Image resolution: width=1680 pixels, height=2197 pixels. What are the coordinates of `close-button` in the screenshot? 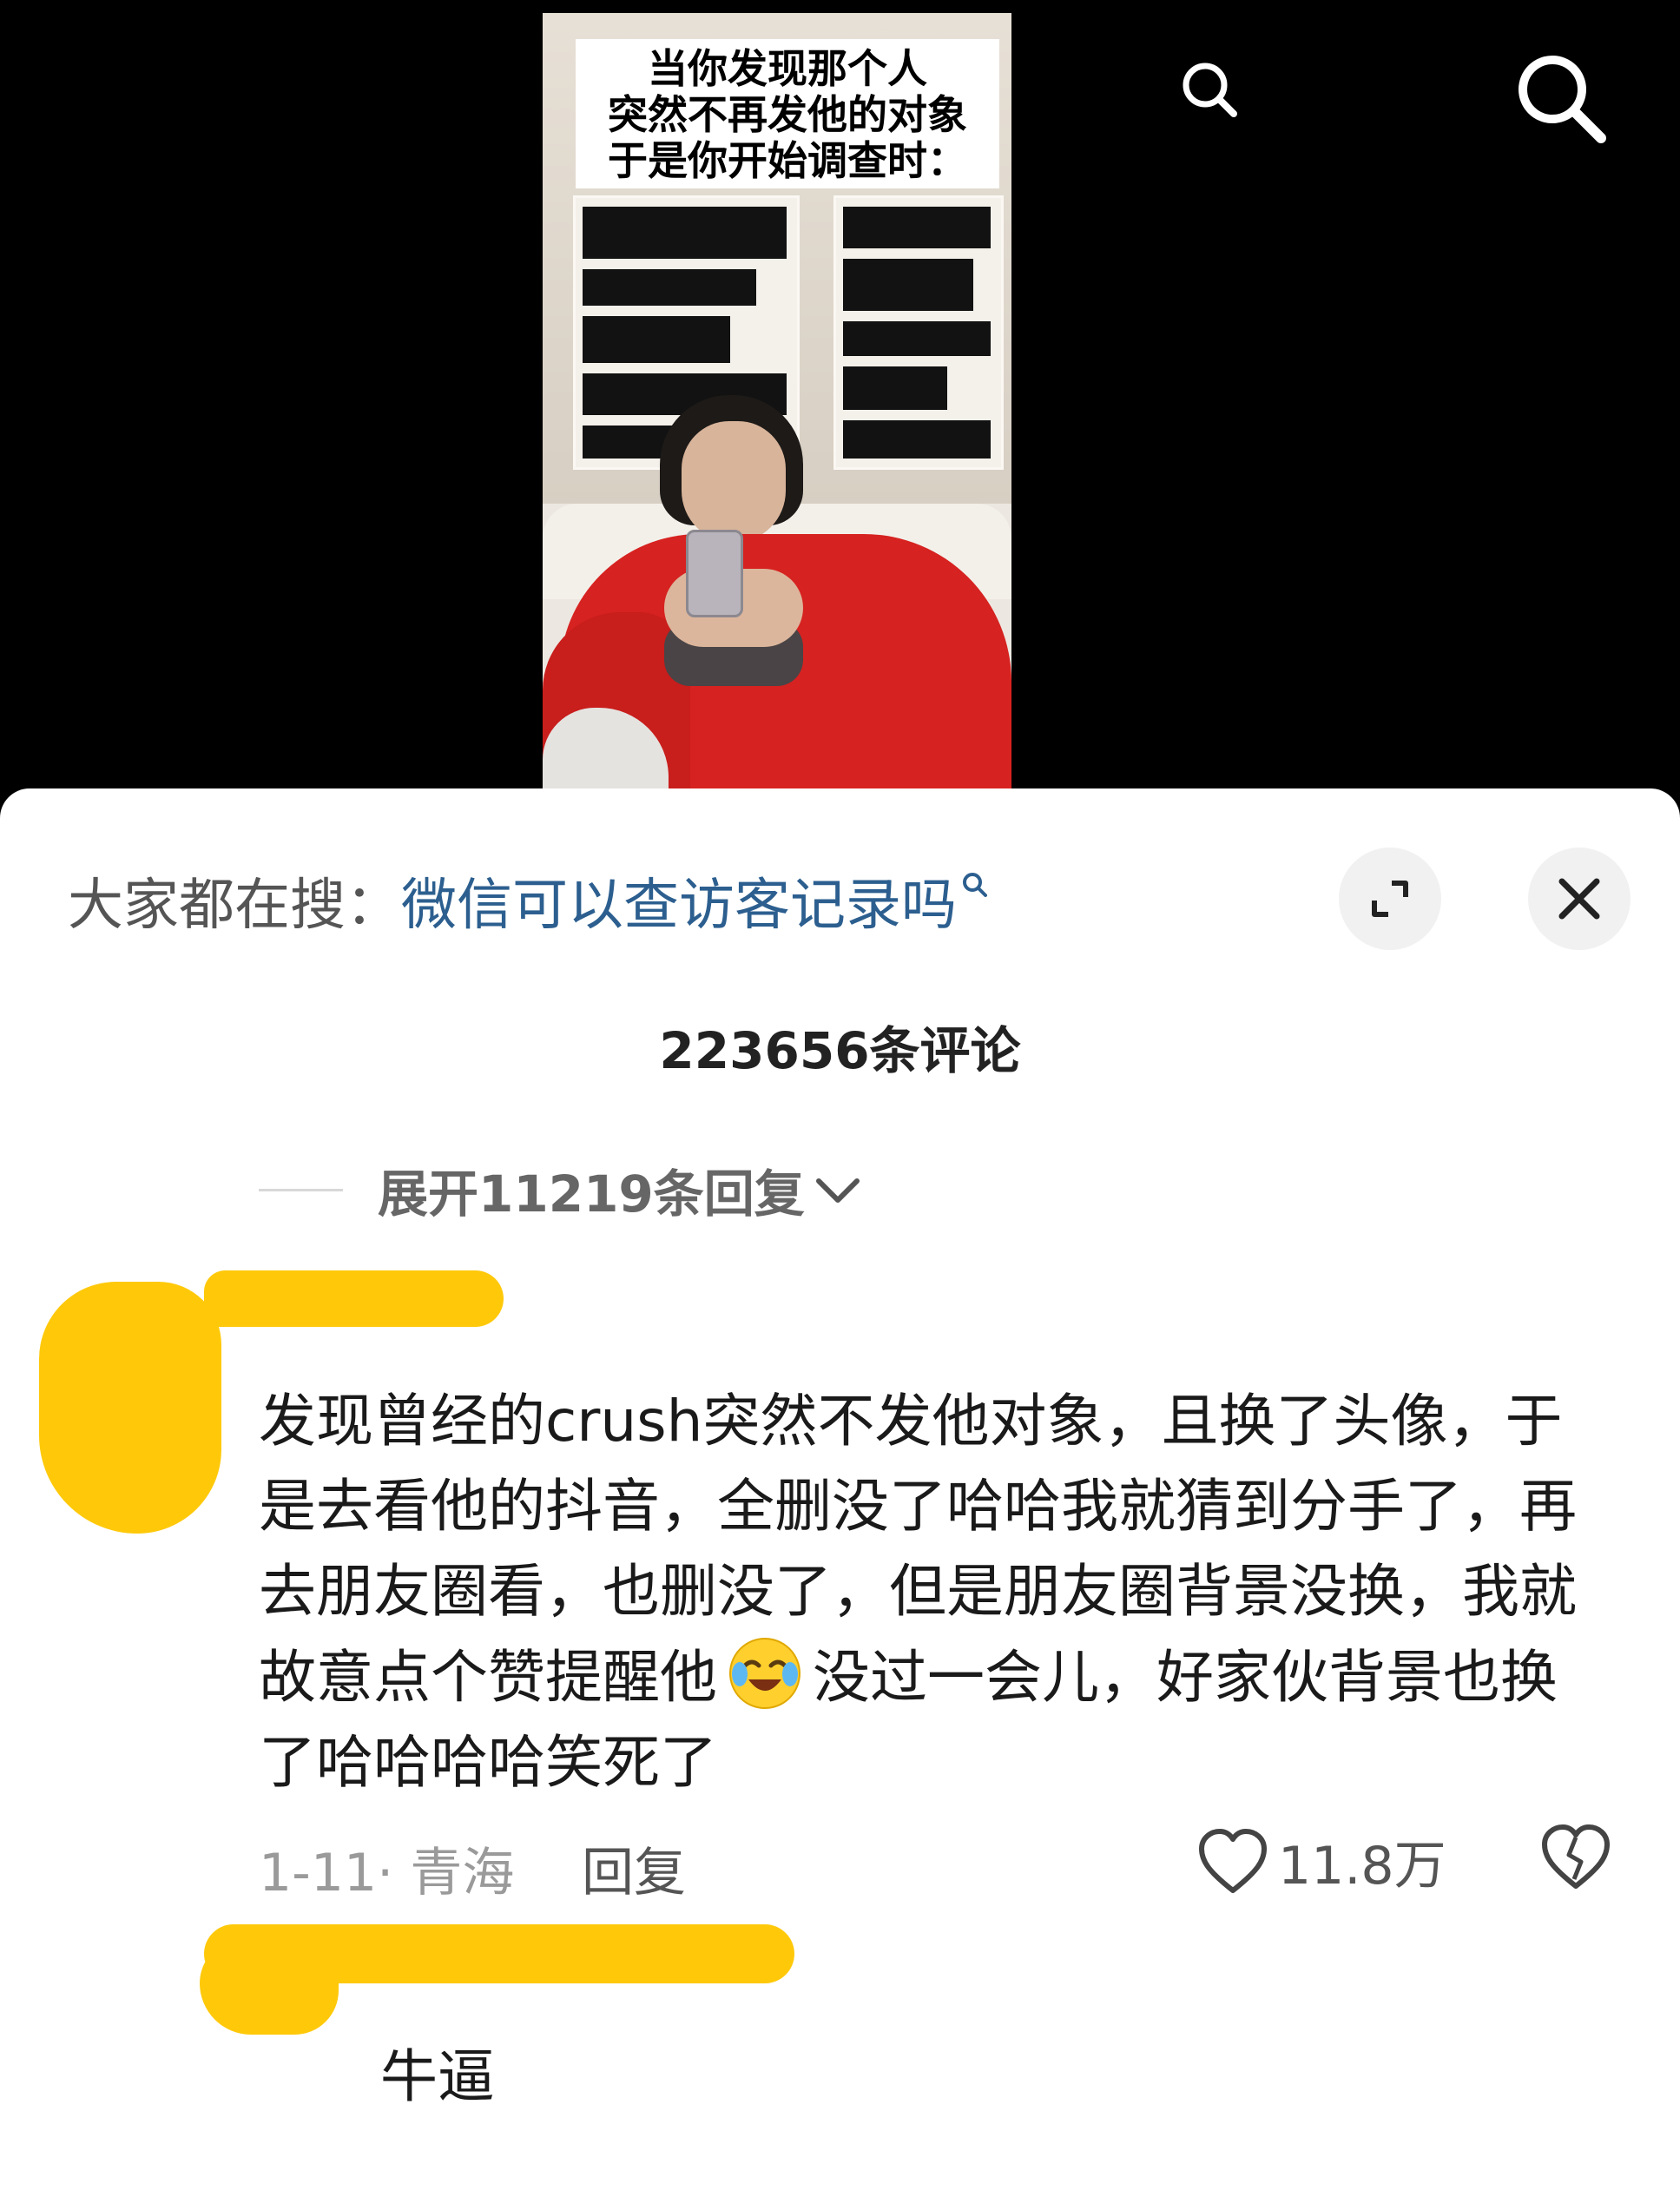 It's located at (1579, 899).